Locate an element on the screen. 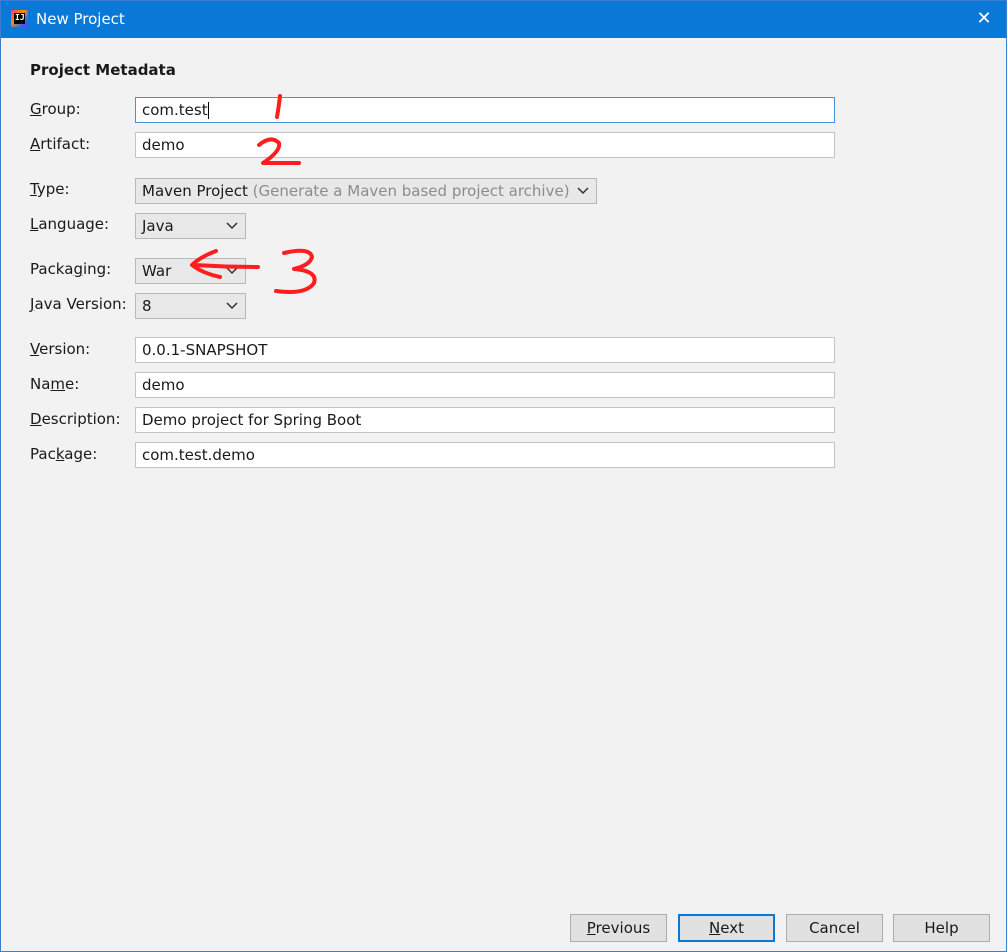  package-input: com.test.demo is located at coordinates (485, 455).